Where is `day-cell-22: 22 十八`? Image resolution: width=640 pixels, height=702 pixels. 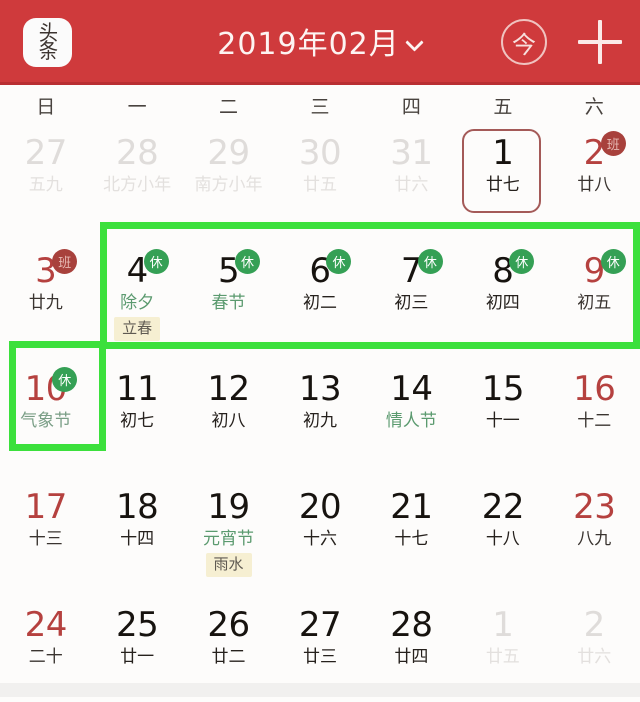 day-cell-22: 22 十八 is located at coordinates (502, 538).